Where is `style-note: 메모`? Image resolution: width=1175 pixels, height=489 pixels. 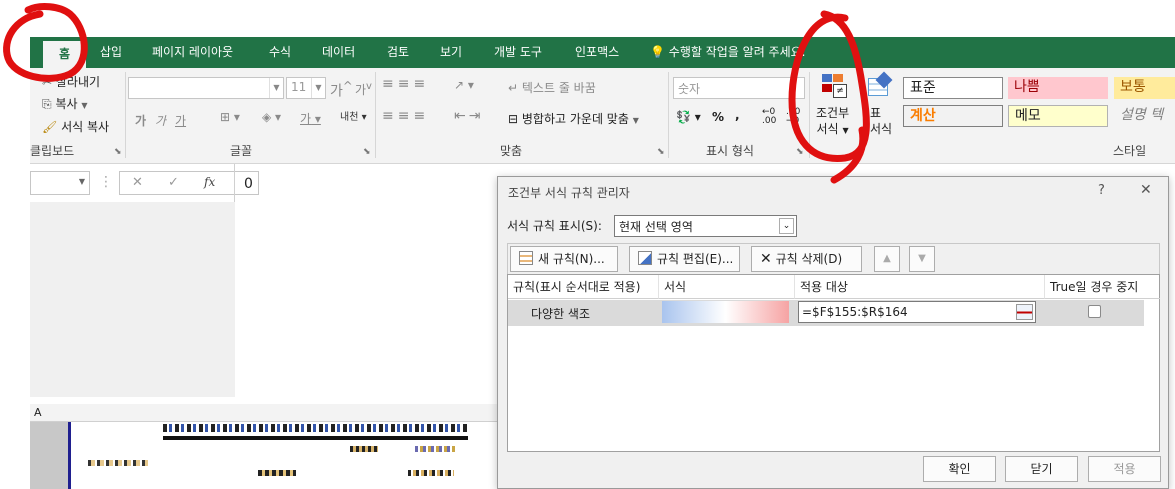 style-note: 메모 is located at coordinates (1058, 116).